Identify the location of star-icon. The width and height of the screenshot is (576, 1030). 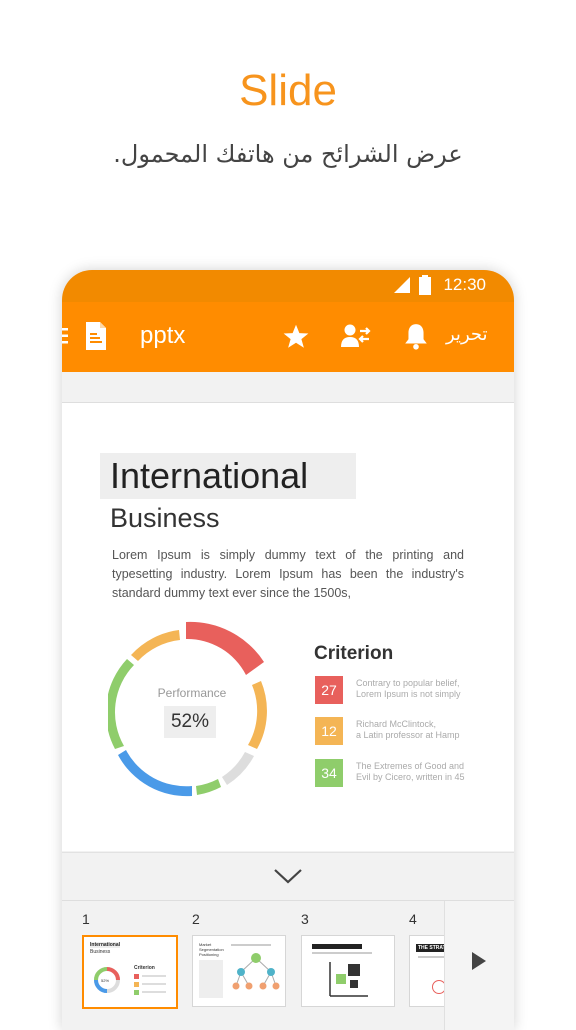
(296, 336).